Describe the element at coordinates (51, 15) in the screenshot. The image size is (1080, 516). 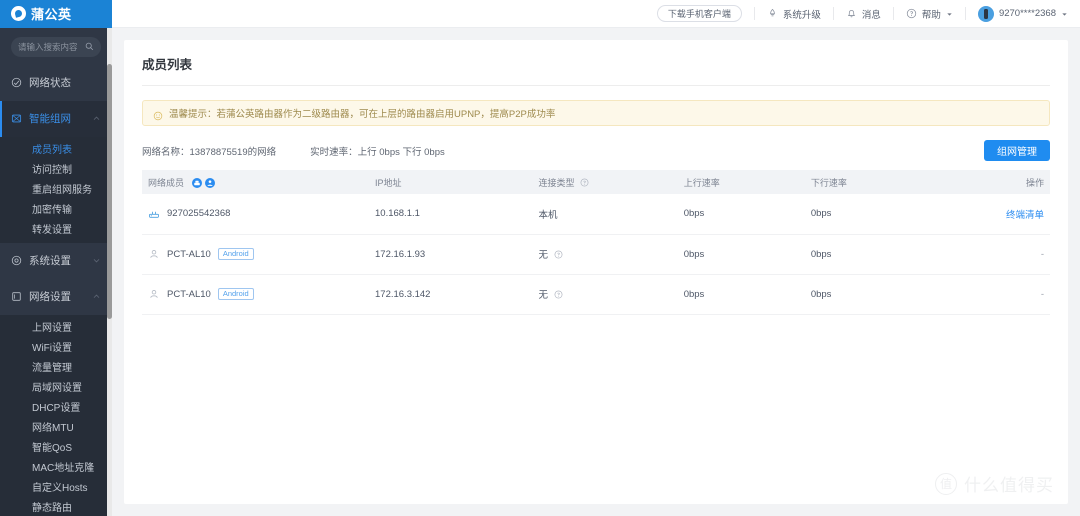
I see `brand-name: 蒲公英` at that location.